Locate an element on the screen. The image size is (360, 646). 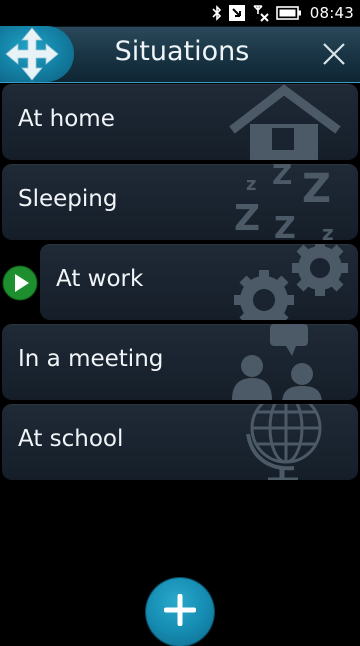
add-situation-button is located at coordinates (180, 612).